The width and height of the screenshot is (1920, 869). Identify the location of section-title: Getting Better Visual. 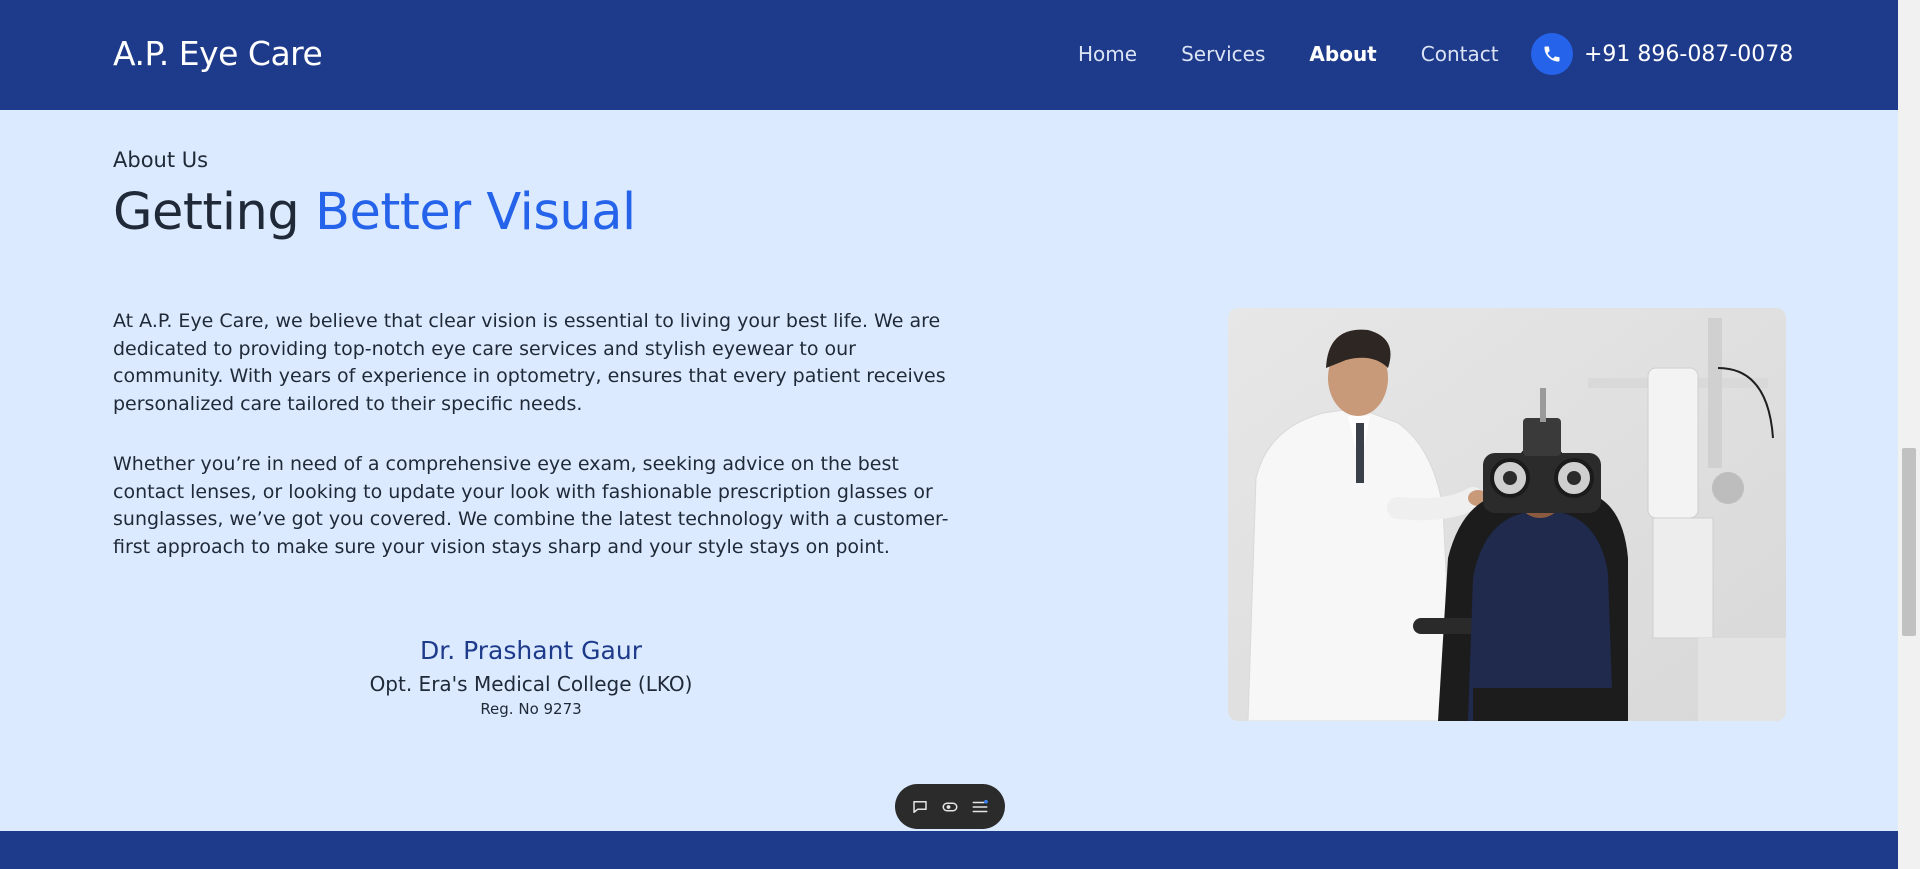
(374, 213).